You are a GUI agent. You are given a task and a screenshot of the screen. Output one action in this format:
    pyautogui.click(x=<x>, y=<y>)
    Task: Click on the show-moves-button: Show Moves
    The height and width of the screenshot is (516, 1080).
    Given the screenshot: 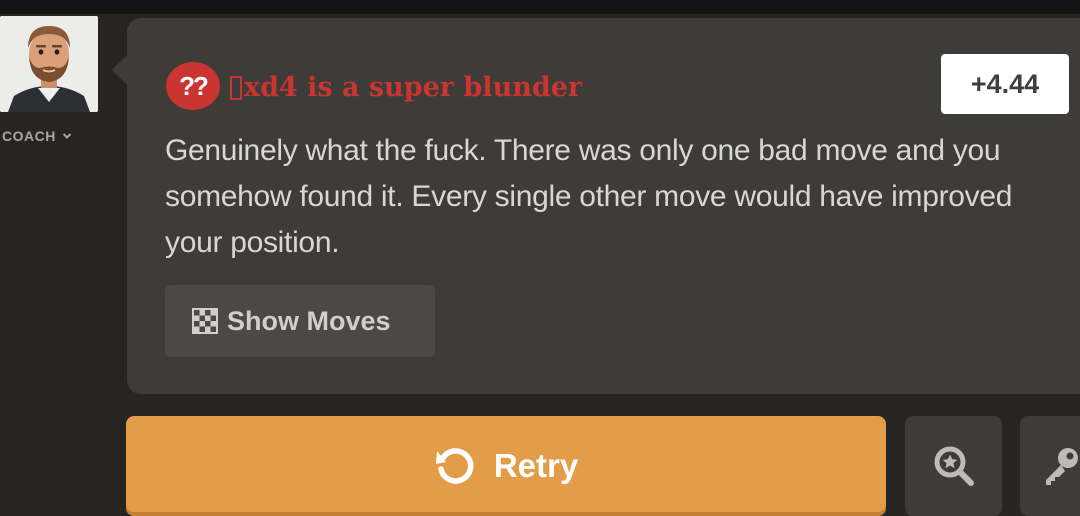 What is the action you would take?
    pyautogui.click(x=300, y=321)
    